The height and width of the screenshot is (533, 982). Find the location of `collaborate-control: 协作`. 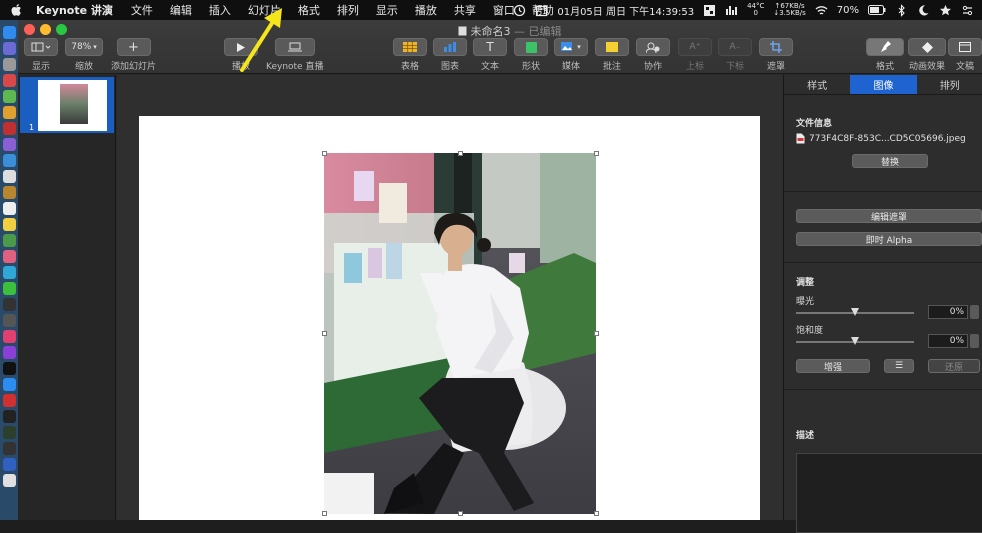

collaborate-control: 协作 is located at coordinates (653, 55).